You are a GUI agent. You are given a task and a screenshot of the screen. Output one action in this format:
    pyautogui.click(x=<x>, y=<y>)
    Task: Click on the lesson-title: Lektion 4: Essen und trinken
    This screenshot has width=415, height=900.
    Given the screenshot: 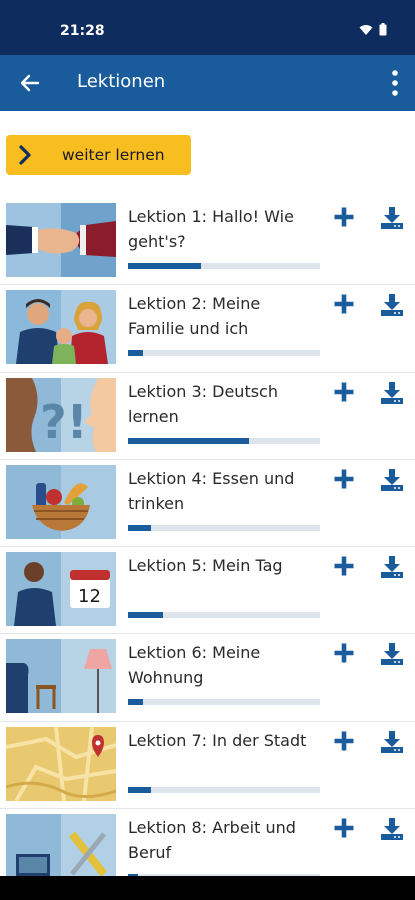 What is the action you would take?
    pyautogui.click(x=211, y=490)
    